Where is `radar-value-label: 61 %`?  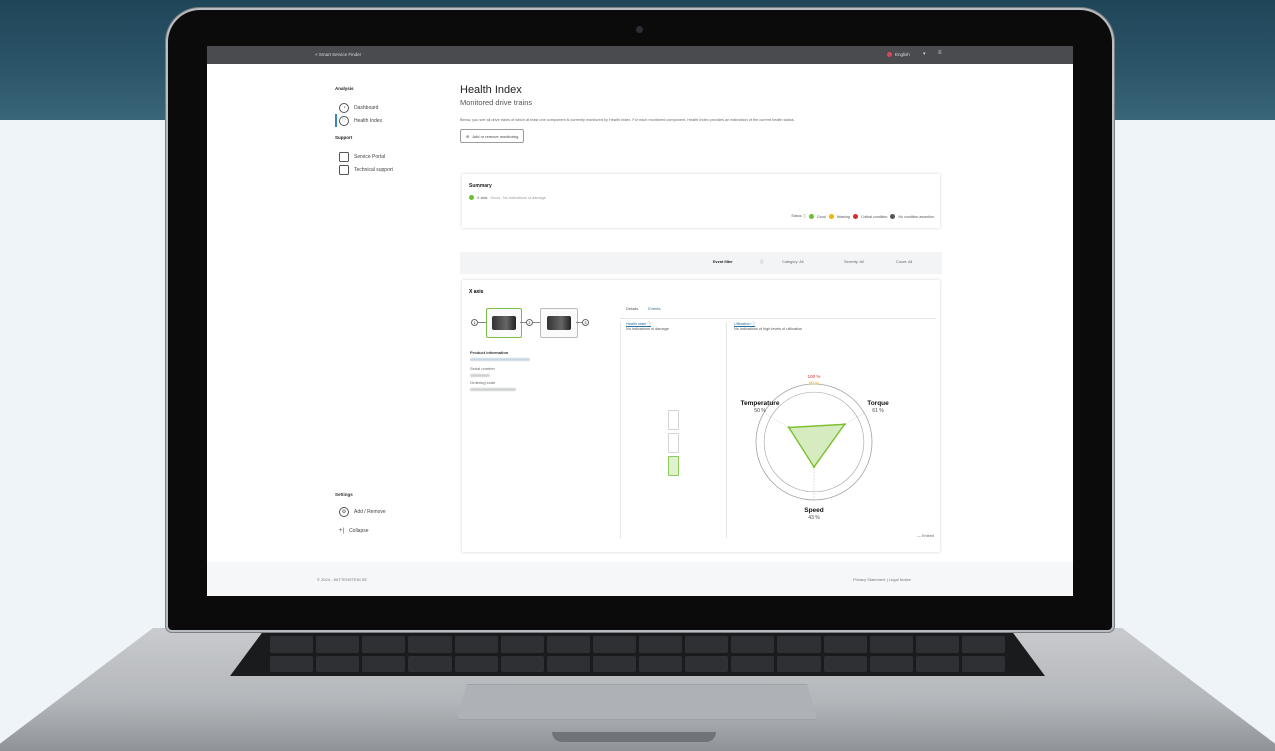 radar-value-label: 61 % is located at coordinates (878, 411).